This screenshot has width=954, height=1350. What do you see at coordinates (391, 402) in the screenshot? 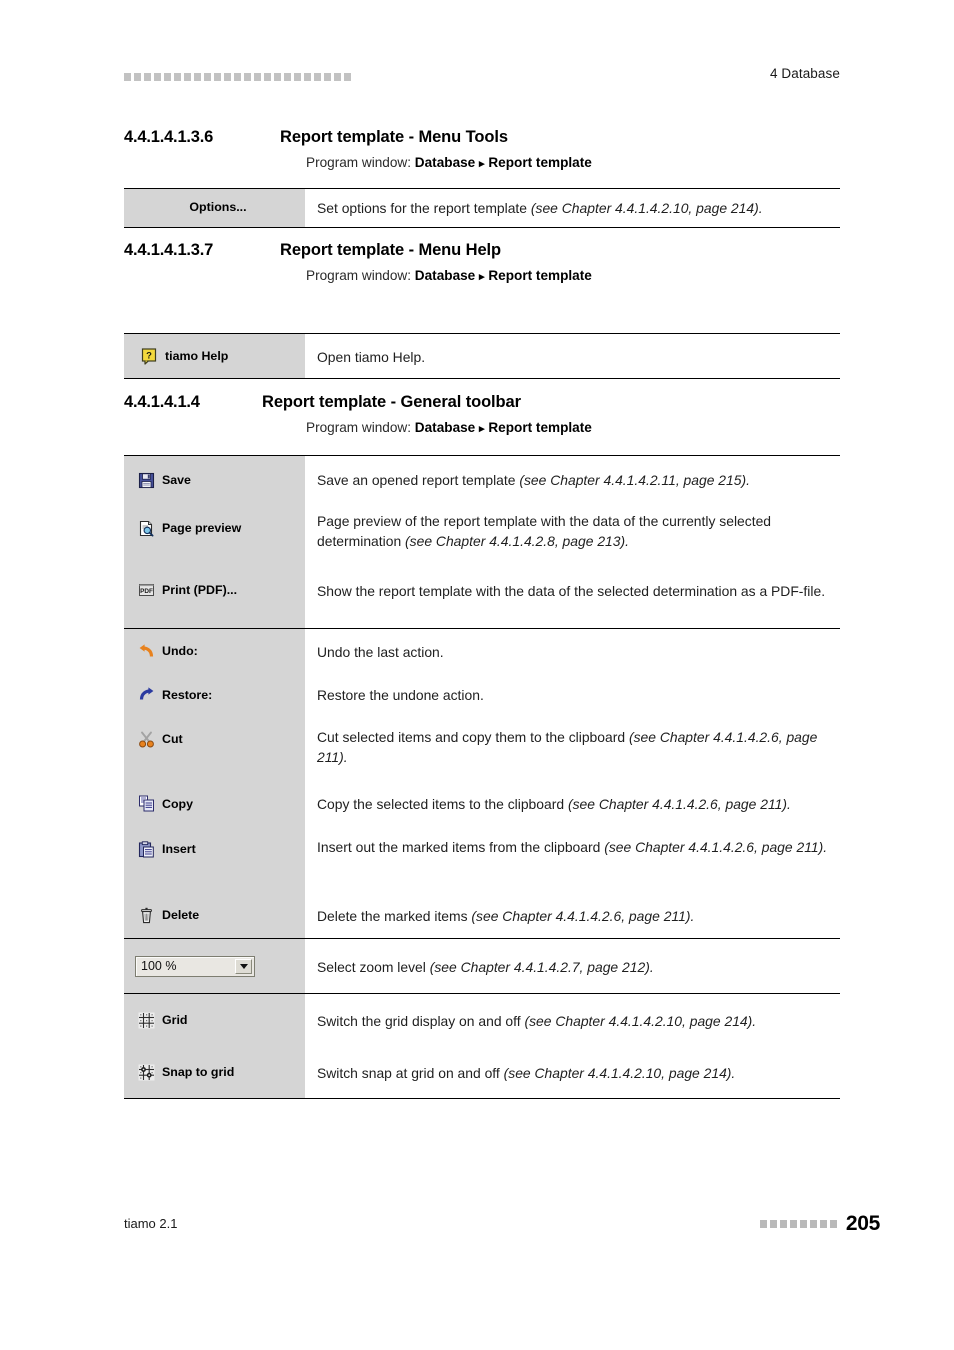
I see `section-title: Report template - General toolbar` at bounding box center [391, 402].